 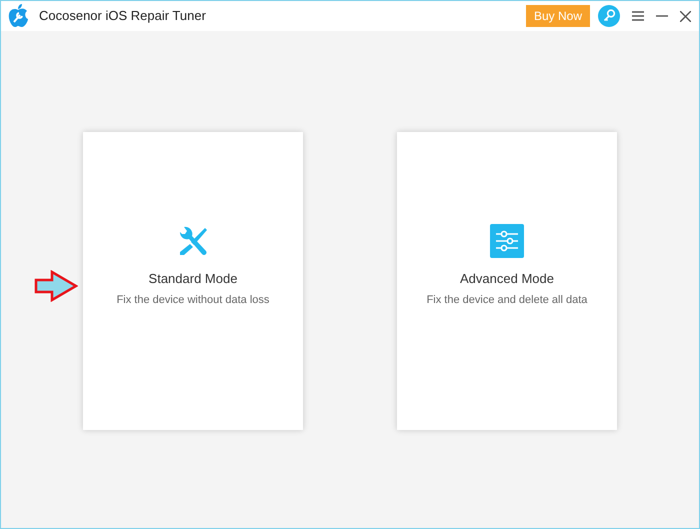 What do you see at coordinates (662, 16) in the screenshot?
I see `minimize-icon` at bounding box center [662, 16].